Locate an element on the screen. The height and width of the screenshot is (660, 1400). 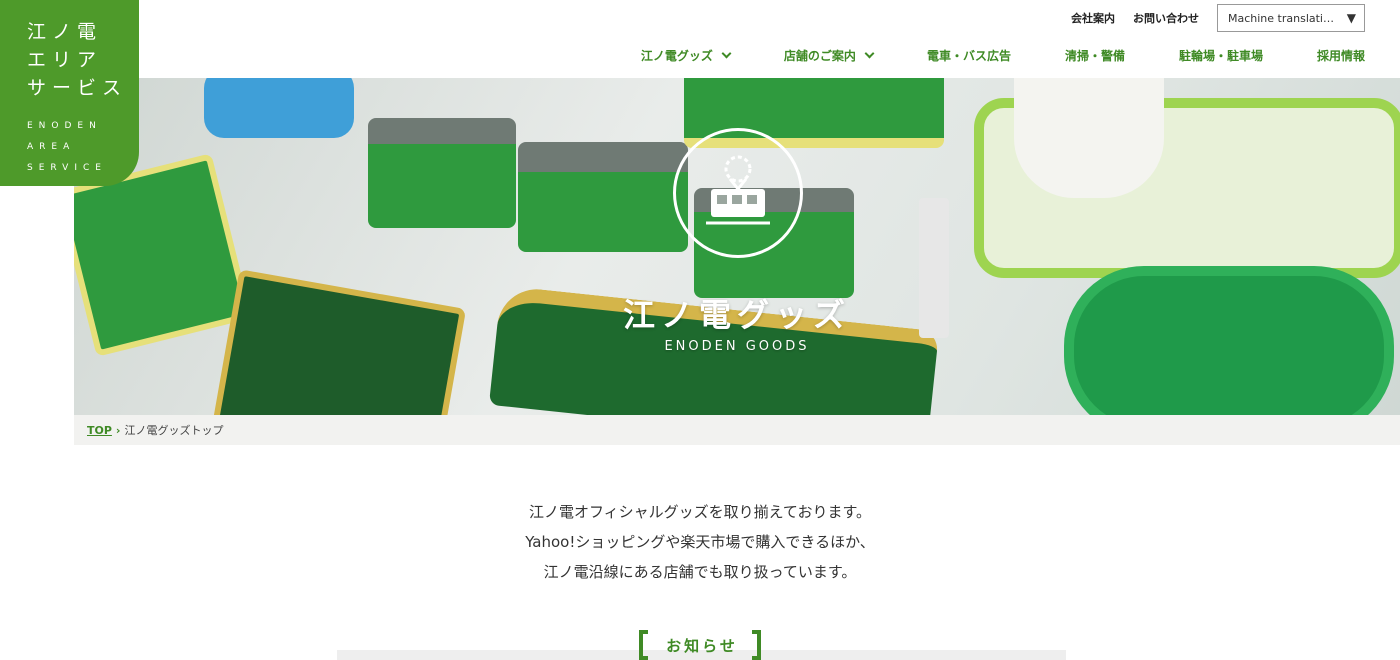
nav-item-label: 清掃・警備 is located at coordinates (1094, 55).